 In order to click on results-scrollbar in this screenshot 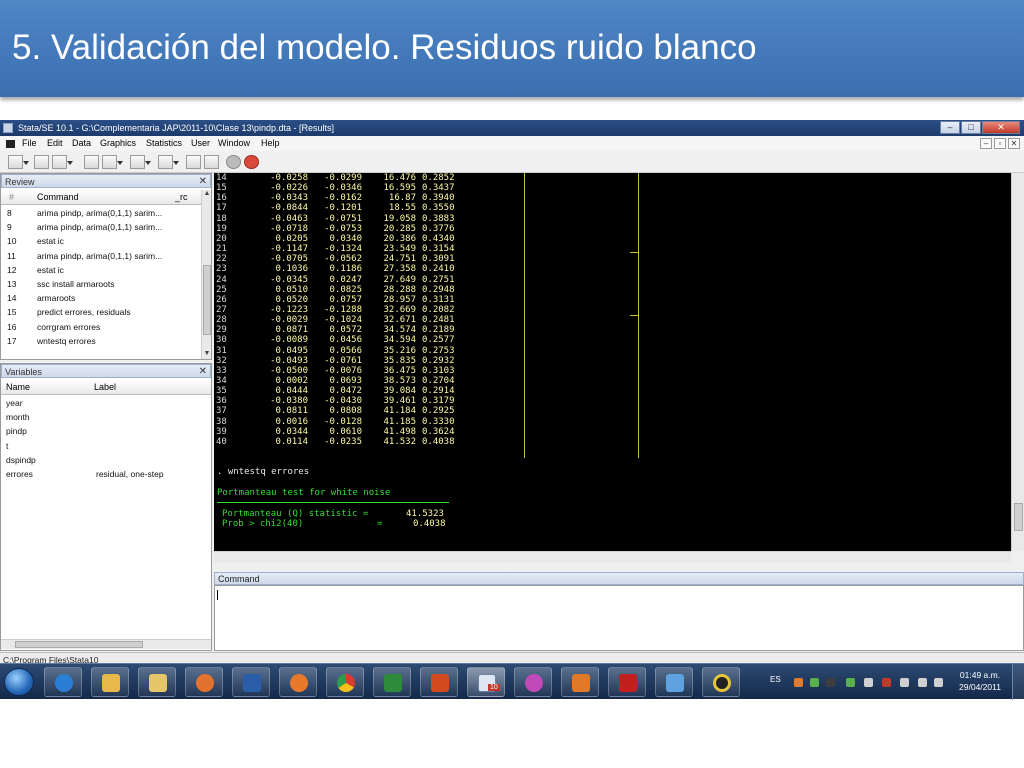, I will do `click(1017, 362)`.